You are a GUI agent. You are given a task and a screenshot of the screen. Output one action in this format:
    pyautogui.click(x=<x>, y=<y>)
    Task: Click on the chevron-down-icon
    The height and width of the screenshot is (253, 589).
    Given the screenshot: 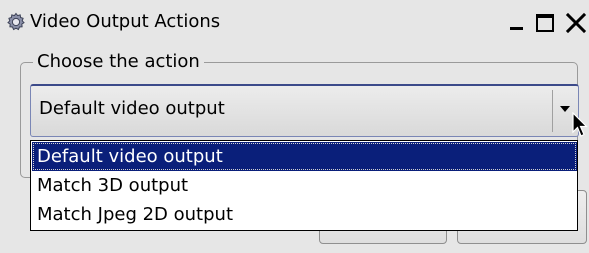 What is the action you would take?
    pyautogui.click(x=565, y=109)
    